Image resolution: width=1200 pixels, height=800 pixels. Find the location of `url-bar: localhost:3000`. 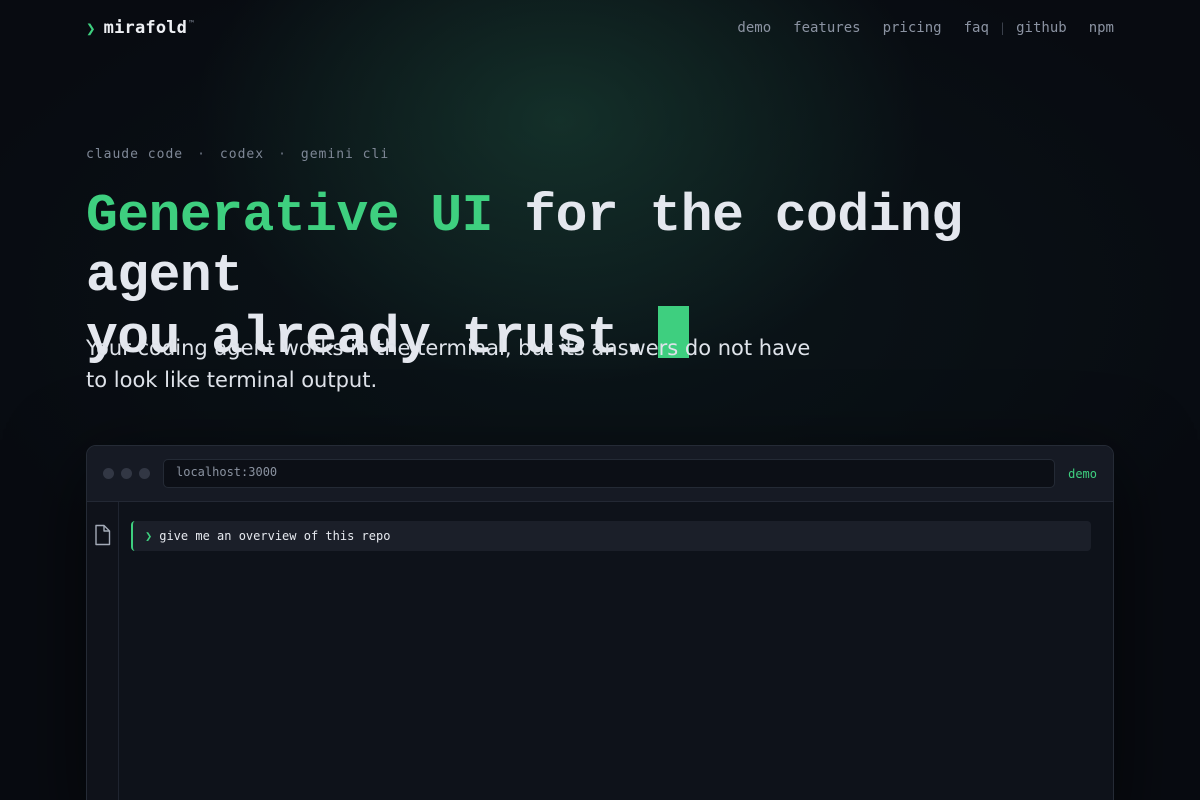

url-bar: localhost:3000 is located at coordinates (609, 473).